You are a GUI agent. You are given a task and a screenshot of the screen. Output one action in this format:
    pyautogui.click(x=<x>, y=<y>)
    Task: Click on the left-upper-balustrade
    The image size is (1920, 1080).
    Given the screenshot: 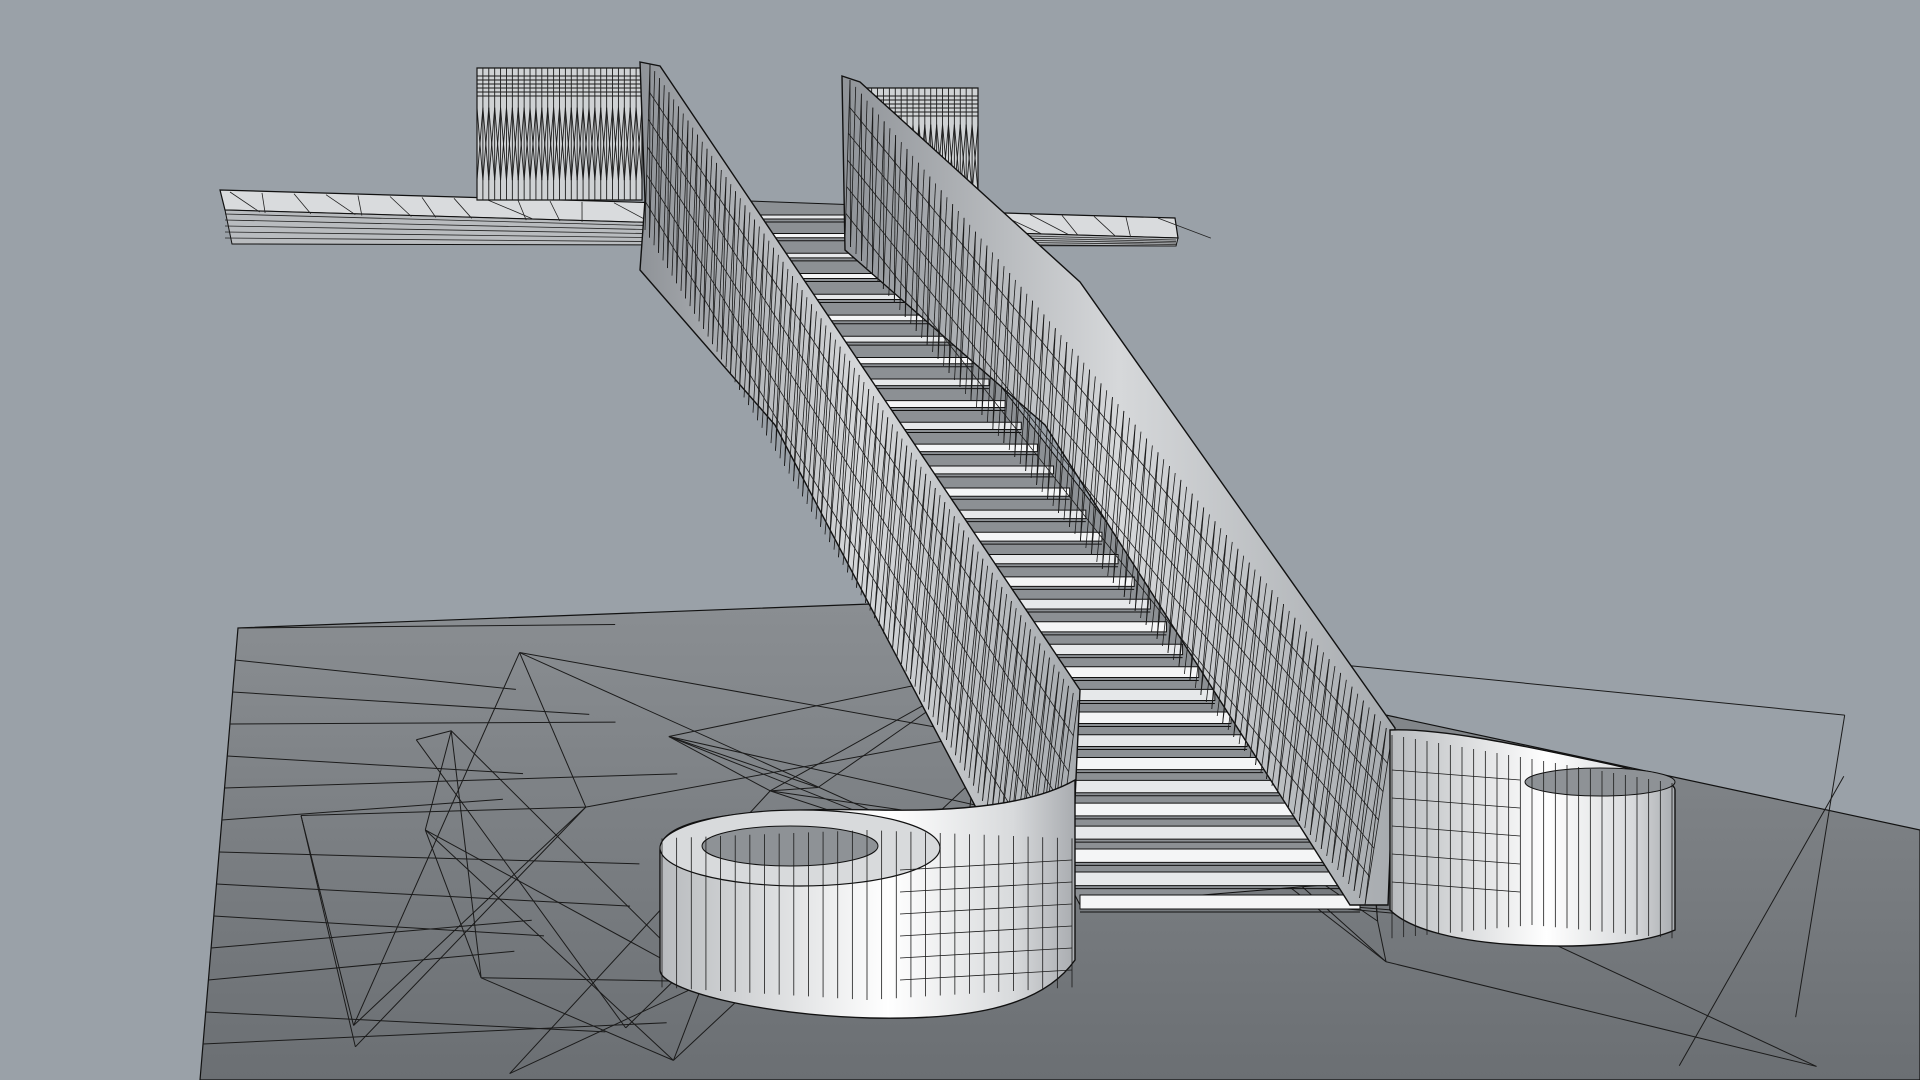 What is the action you would take?
    pyautogui.click(x=559, y=134)
    